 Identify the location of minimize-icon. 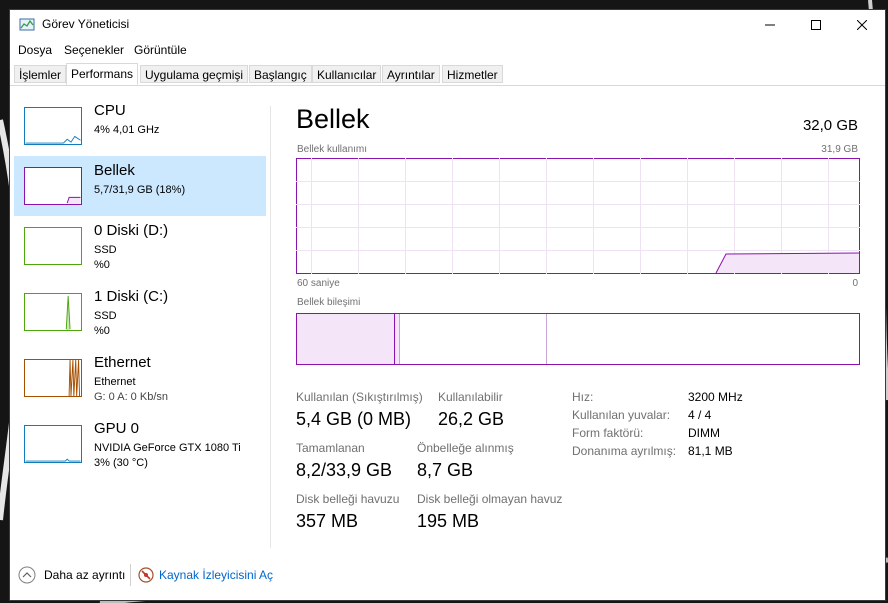
(770, 25).